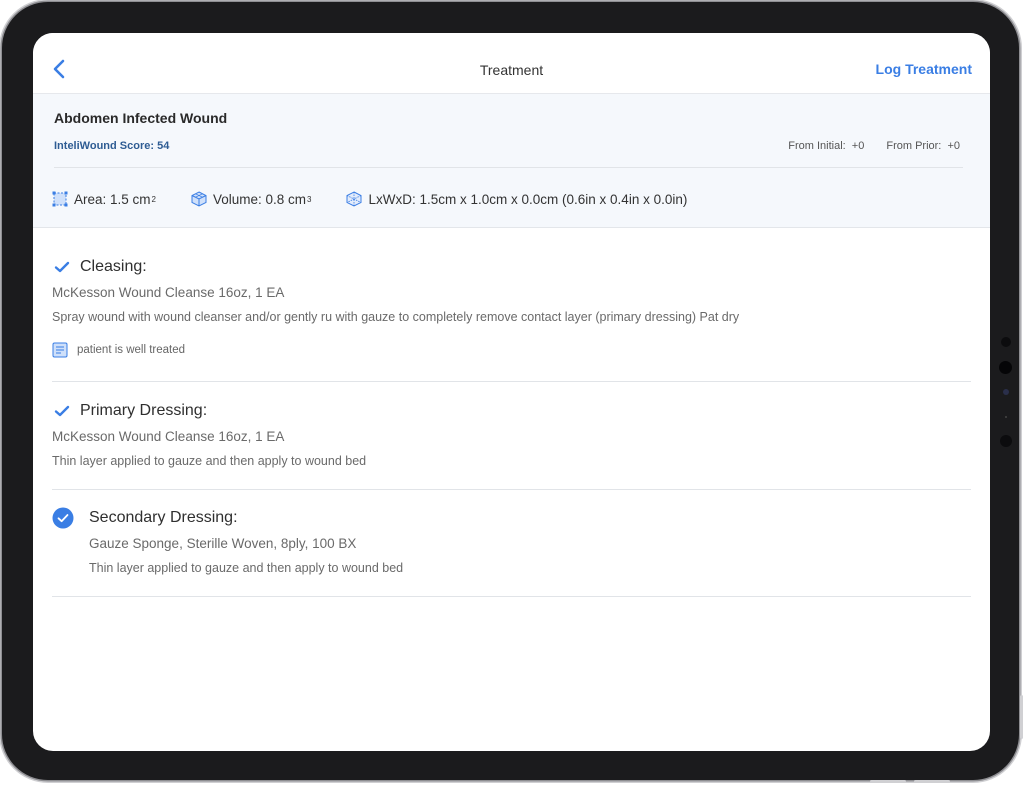  I want to click on volume-exponent: 3, so click(309, 199).